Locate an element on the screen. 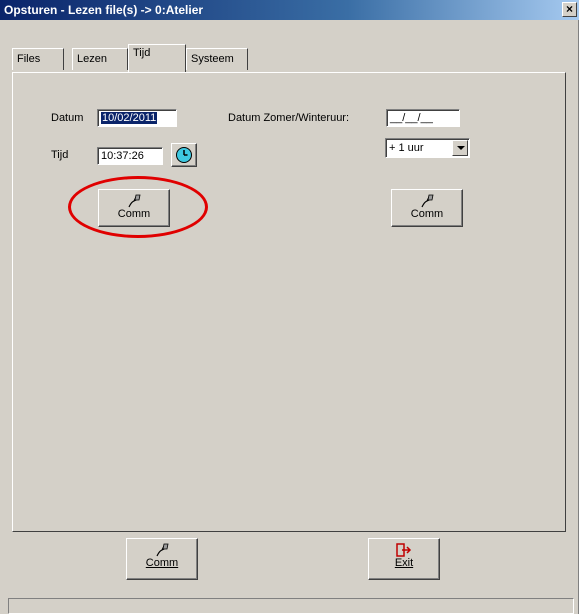 The image size is (579, 614). tijd-value: 10:37:26 is located at coordinates (122, 156).